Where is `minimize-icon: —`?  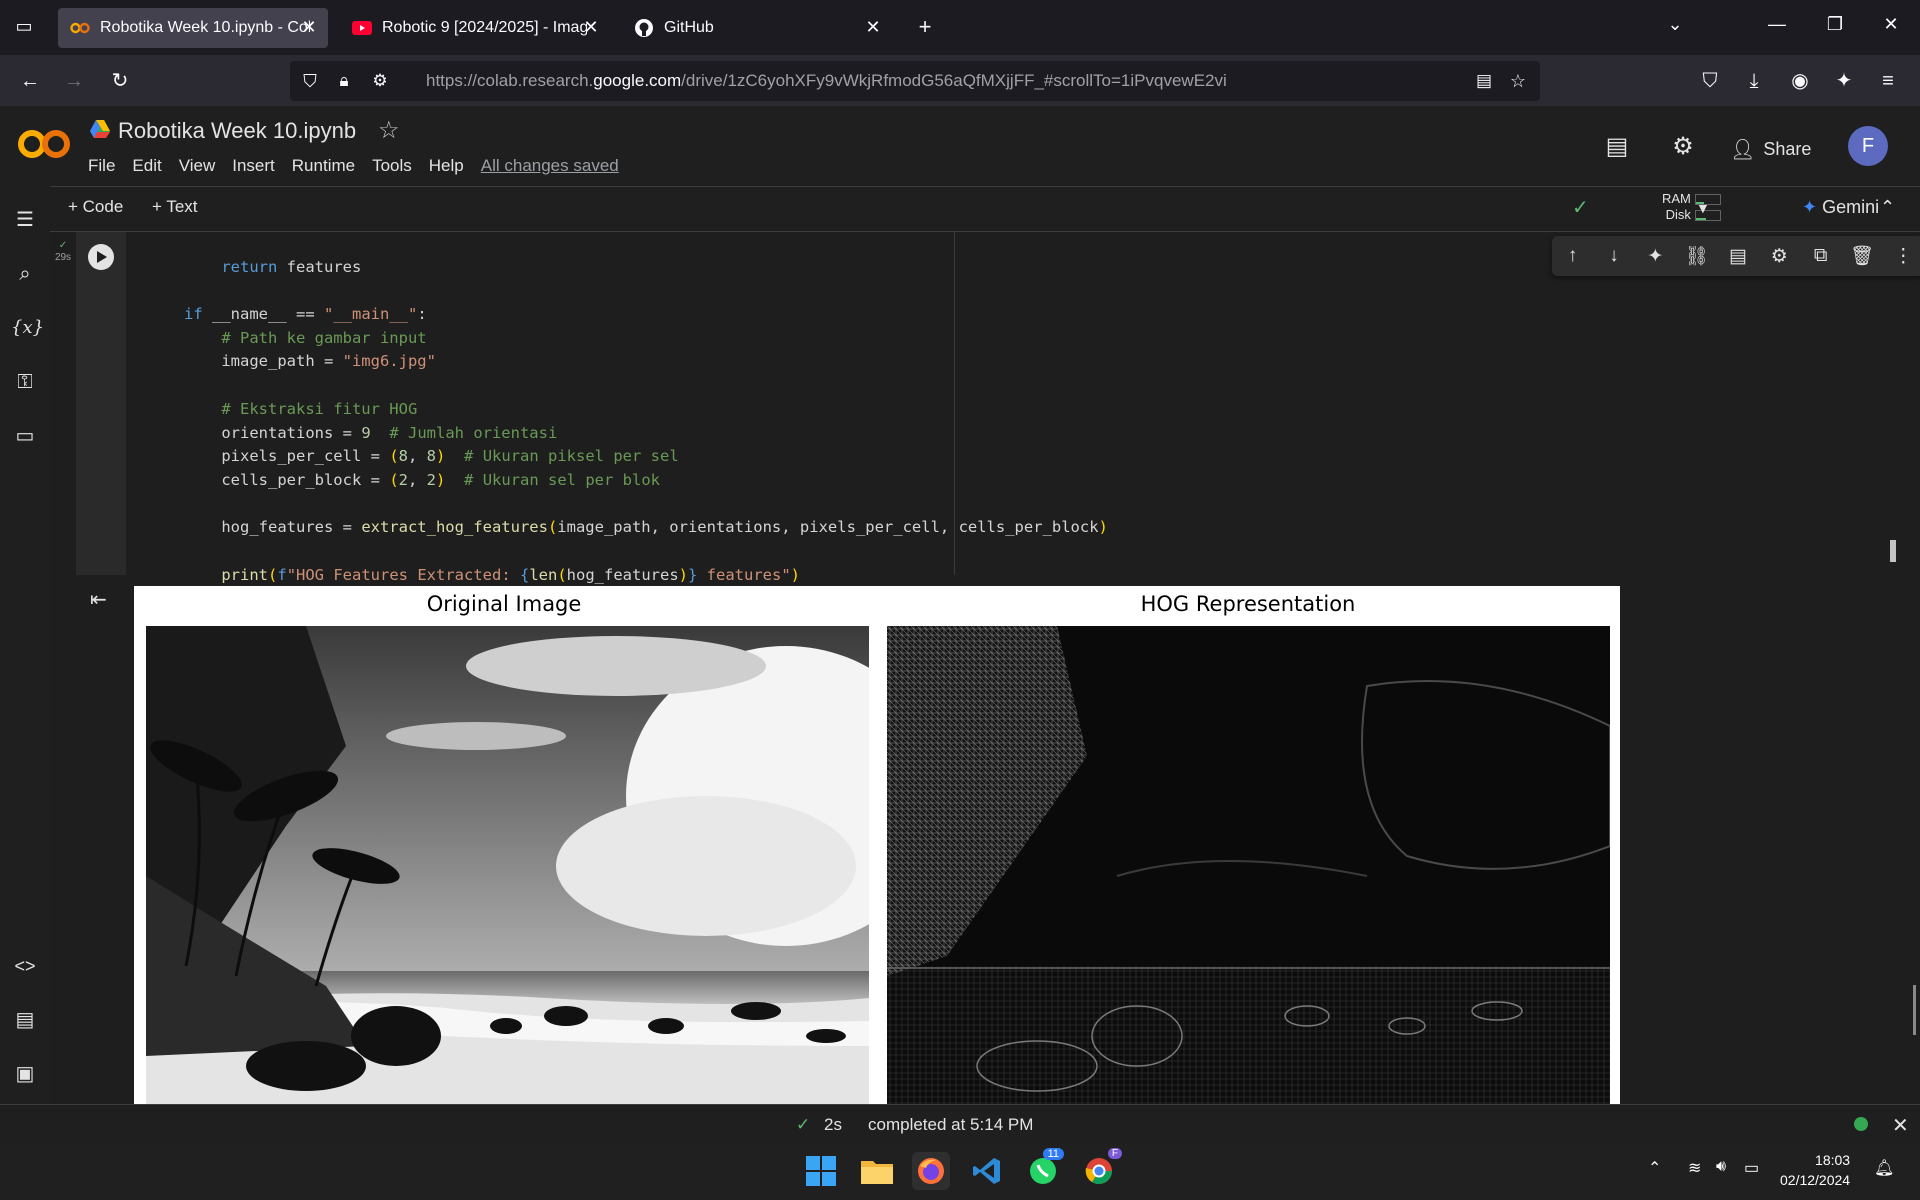
minimize-icon: — is located at coordinates (1777, 27).